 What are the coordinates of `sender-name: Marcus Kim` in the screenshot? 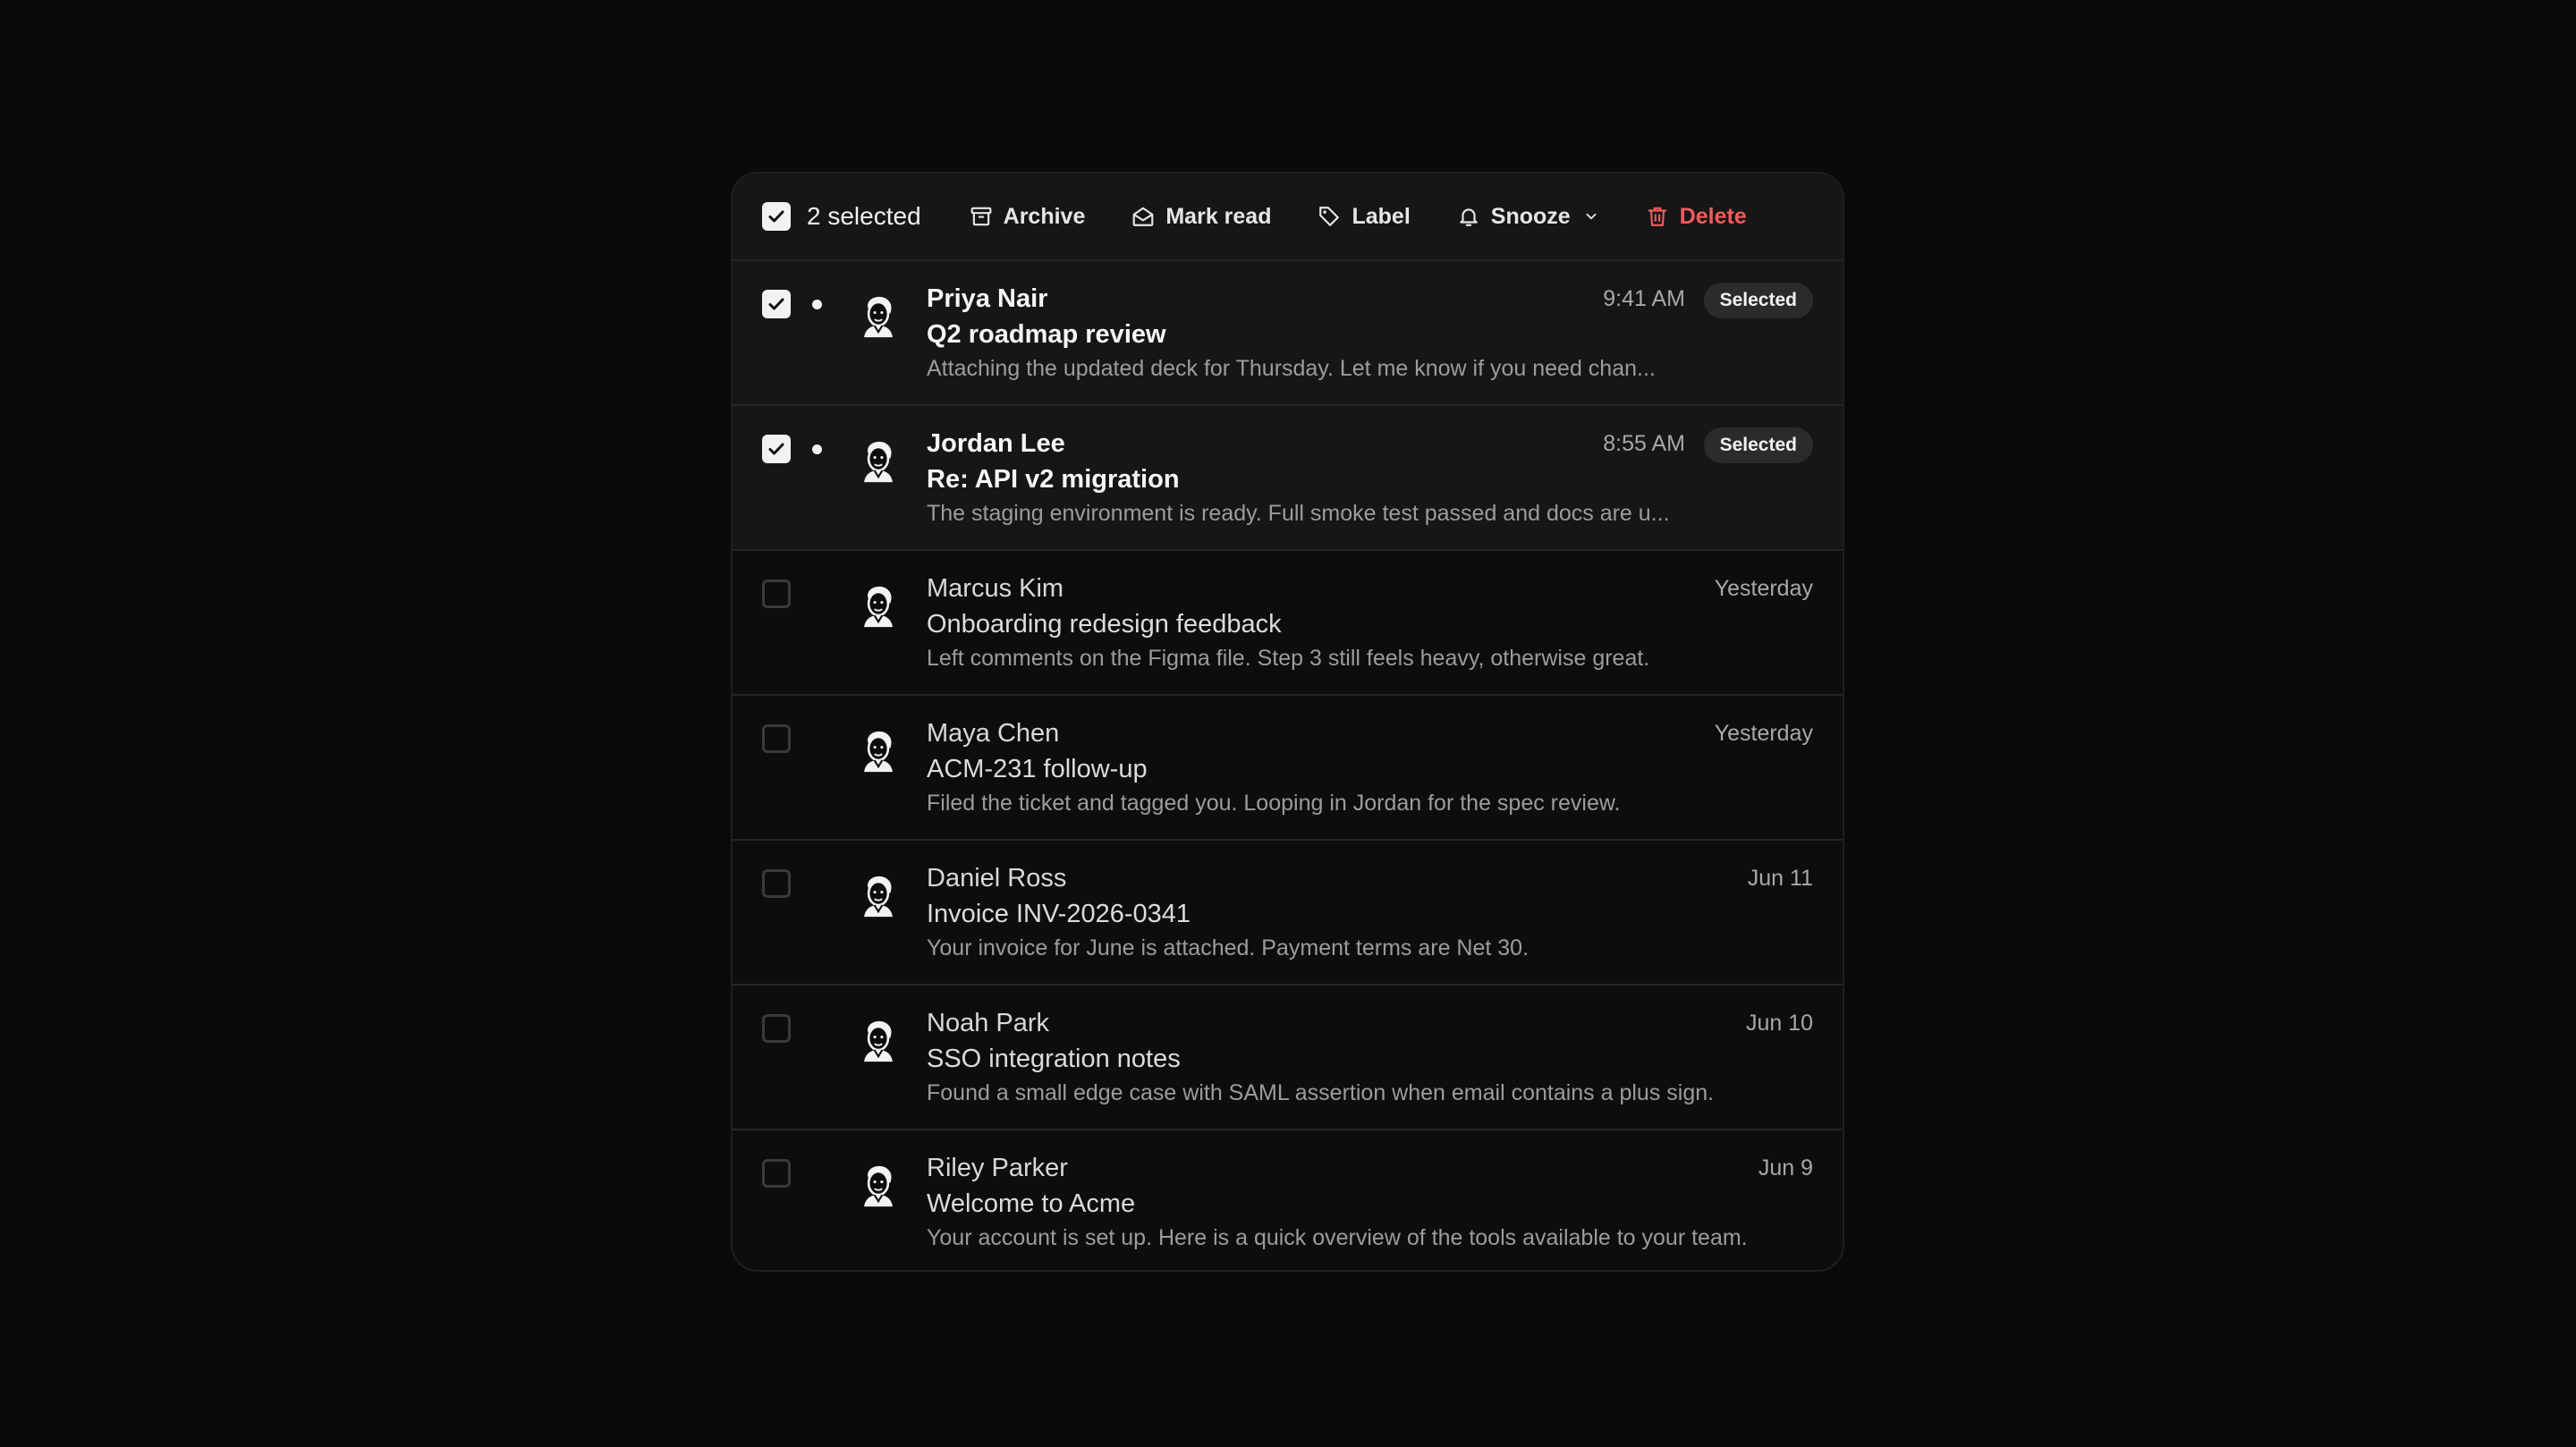 It's located at (995, 588).